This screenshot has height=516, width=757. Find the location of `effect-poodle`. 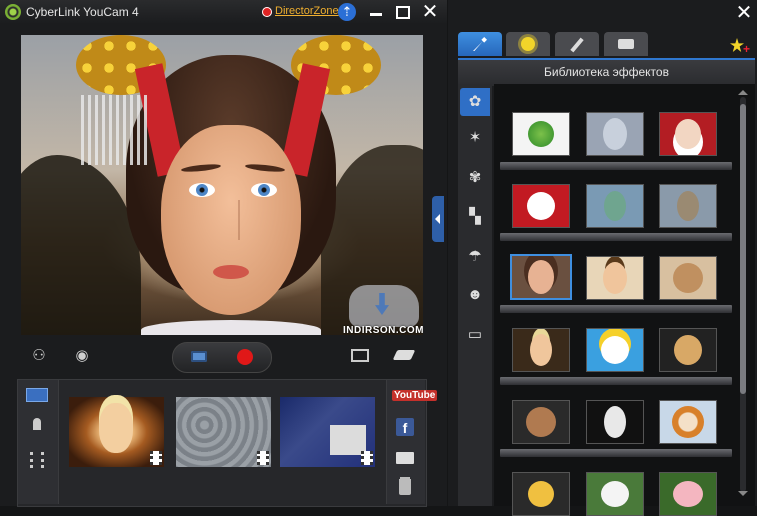

effect-poodle is located at coordinates (541, 422).